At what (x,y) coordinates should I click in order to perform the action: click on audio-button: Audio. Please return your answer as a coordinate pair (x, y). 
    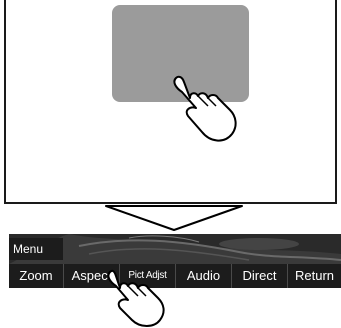
    Looking at the image, I should click on (204, 276).